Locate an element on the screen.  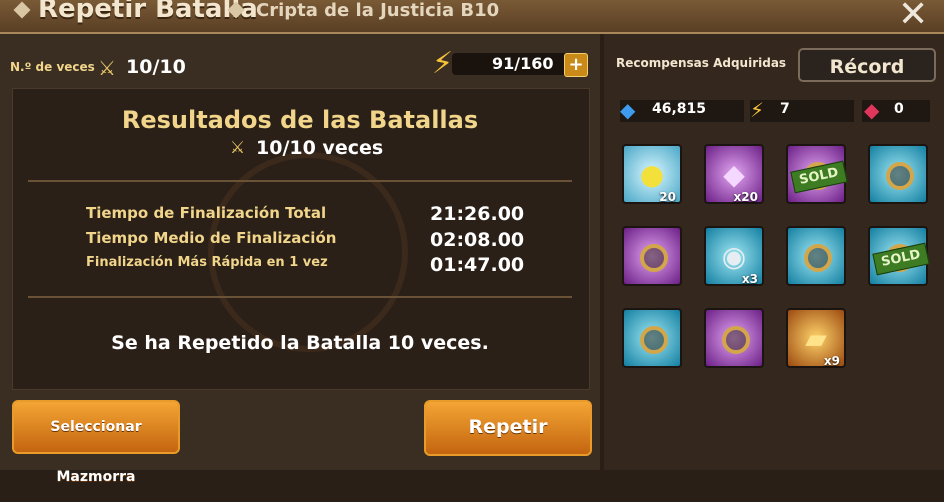
rewards-title: Recompensas Adquiridas is located at coordinates (701, 63).